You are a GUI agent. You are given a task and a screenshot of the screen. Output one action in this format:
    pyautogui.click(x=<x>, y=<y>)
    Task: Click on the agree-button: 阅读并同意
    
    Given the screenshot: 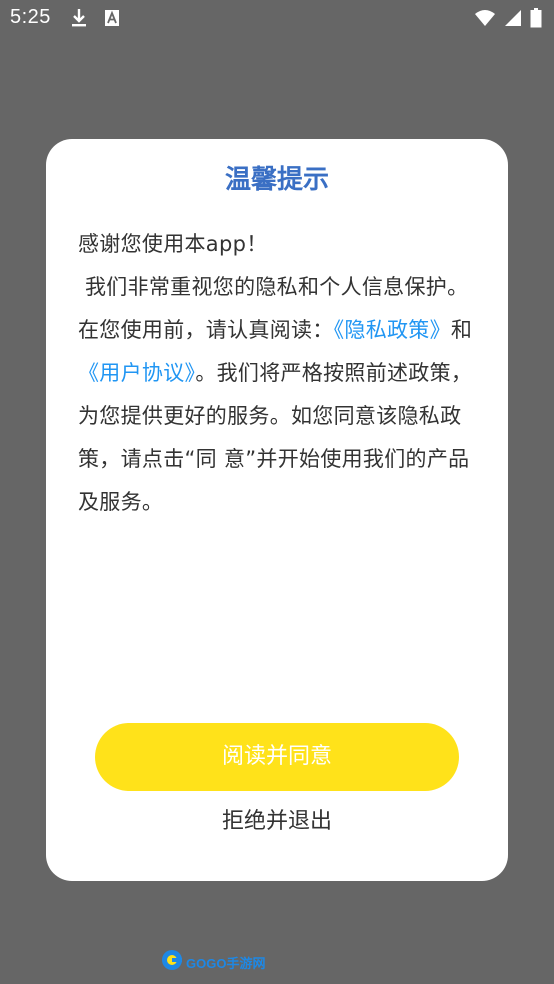 What is the action you would take?
    pyautogui.click(x=277, y=757)
    